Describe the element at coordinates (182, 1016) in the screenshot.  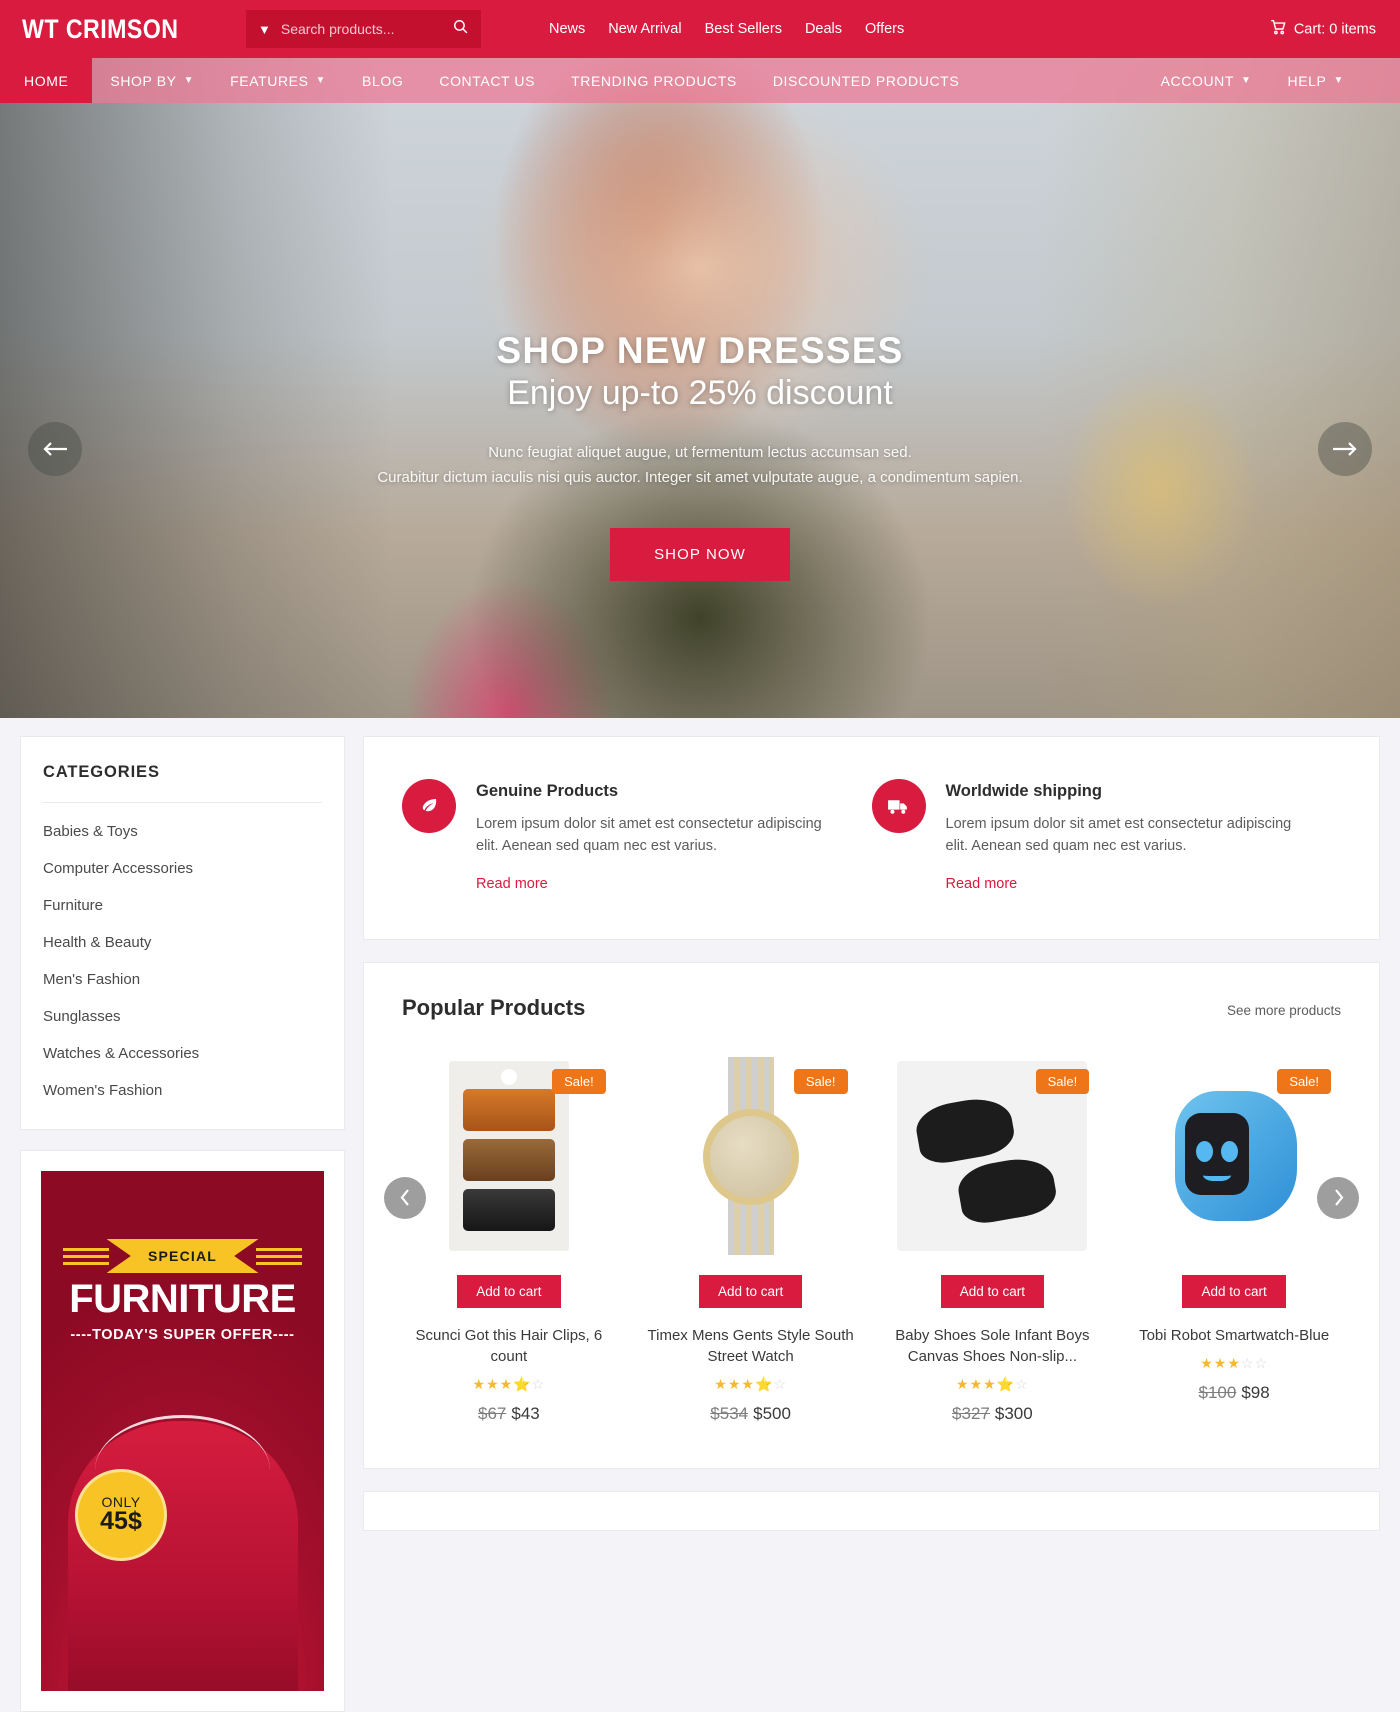
I see `sidebar-item-sunglasses: Sunglasses` at that location.